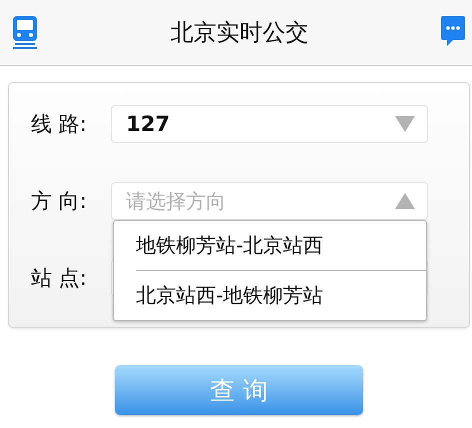 This screenshot has height=428, width=472. Describe the element at coordinates (59, 278) in the screenshot. I see `field-label: 站 点:` at that location.